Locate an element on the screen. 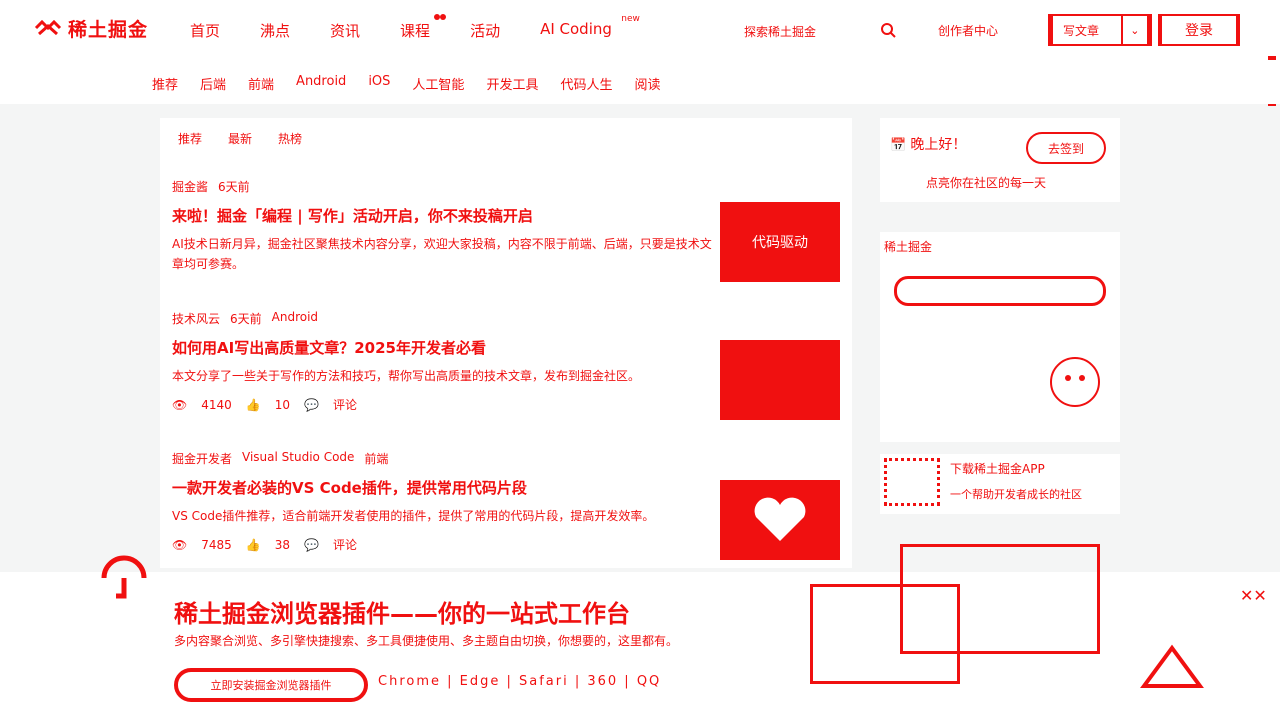 This screenshot has width=1280, height=720. category-recommend: 推荐 is located at coordinates (165, 83).